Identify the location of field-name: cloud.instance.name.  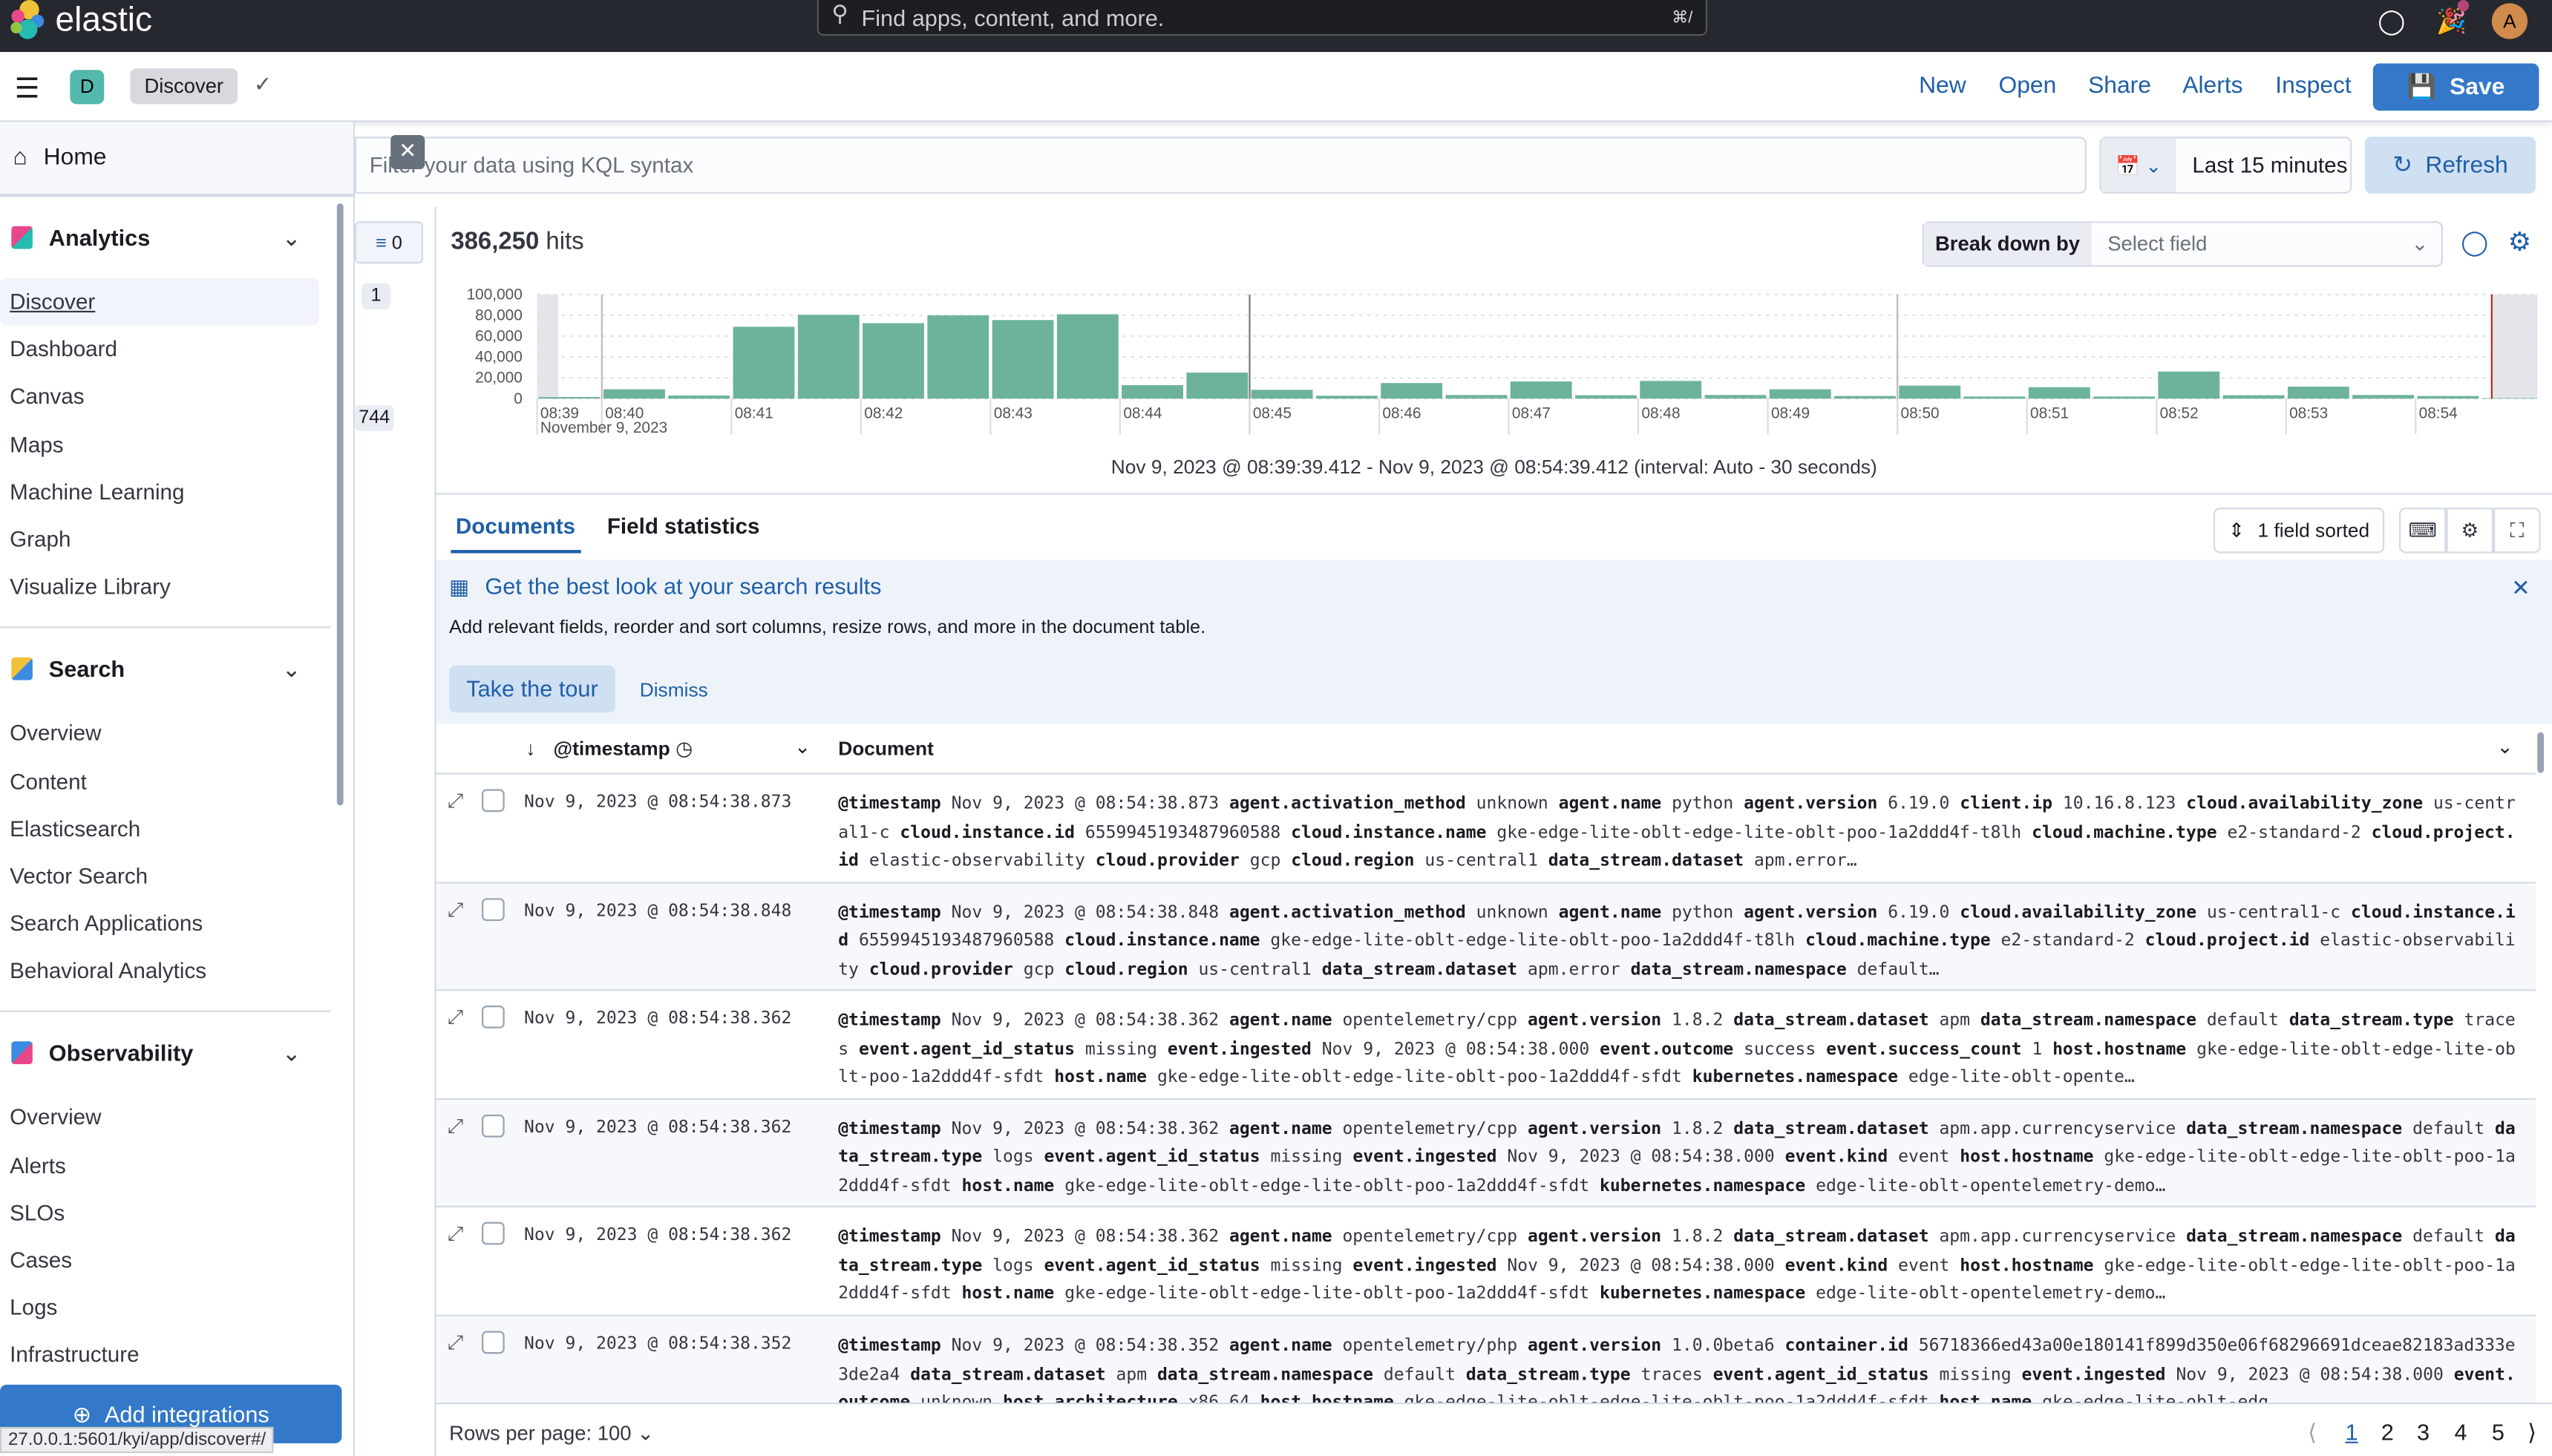
(1389, 832).